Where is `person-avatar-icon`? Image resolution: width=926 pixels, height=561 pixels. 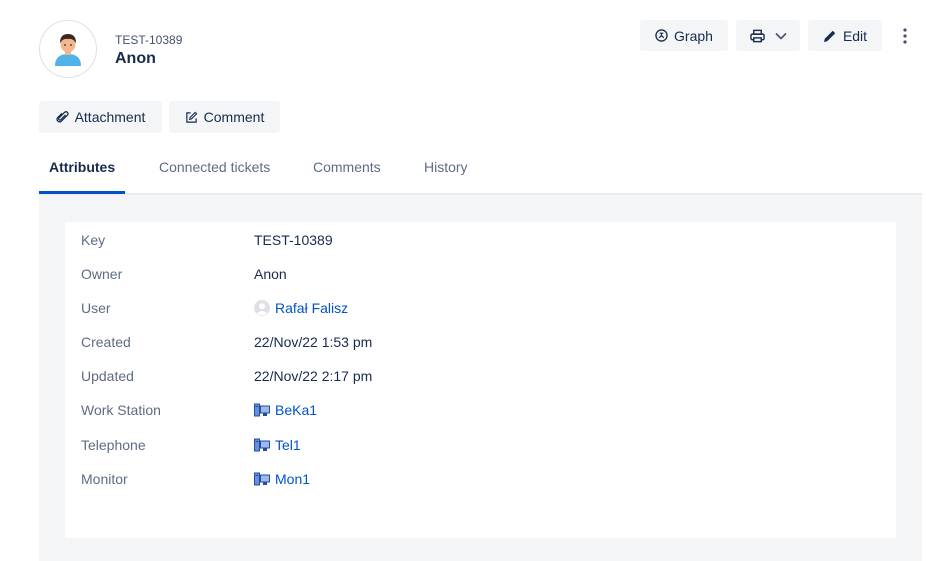 person-avatar-icon is located at coordinates (68, 50).